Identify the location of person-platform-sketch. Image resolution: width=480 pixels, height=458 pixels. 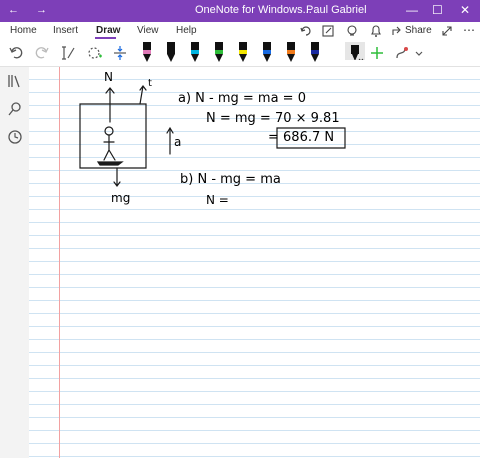
(110, 163).